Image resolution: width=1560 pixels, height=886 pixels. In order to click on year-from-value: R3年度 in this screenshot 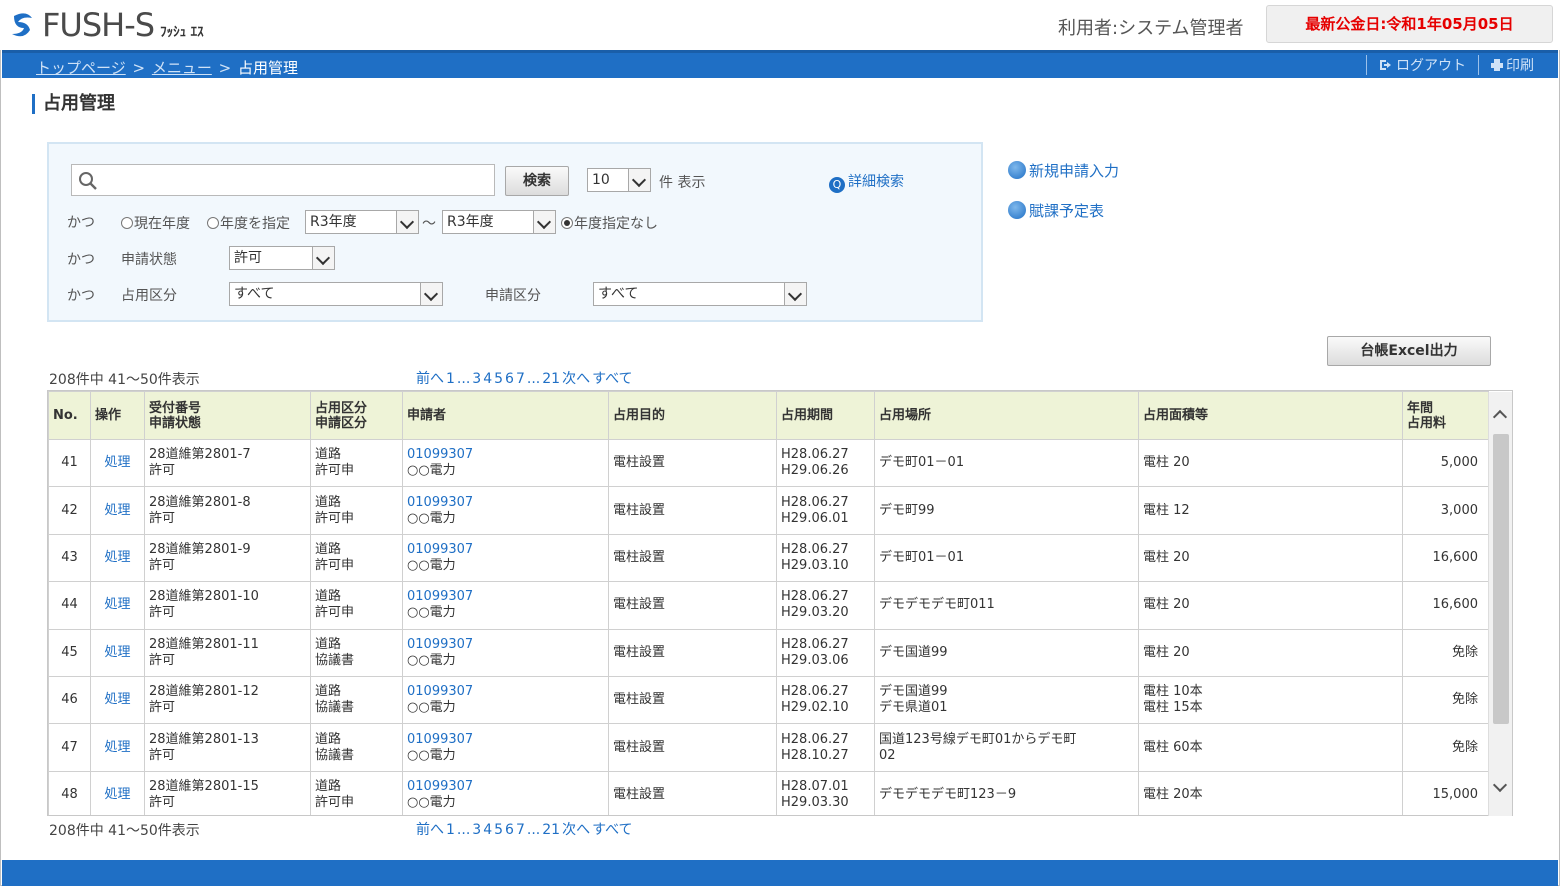, I will do `click(333, 222)`.